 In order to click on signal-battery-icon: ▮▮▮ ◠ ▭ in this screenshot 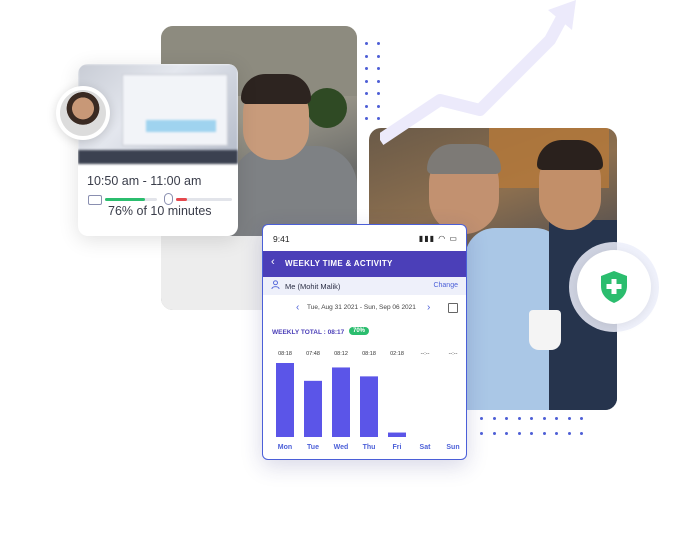, I will do `click(438, 238)`.